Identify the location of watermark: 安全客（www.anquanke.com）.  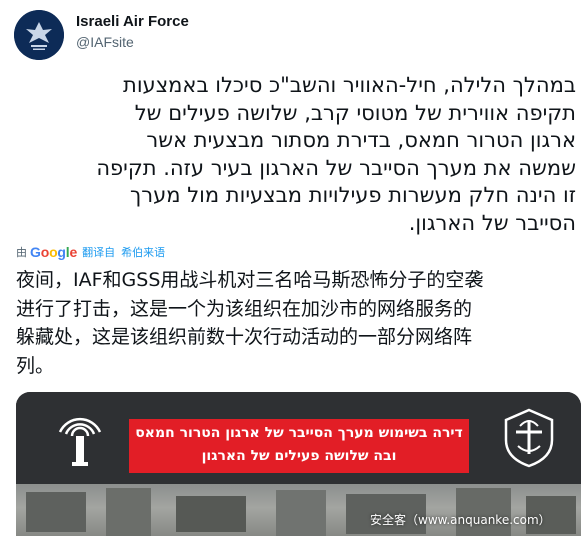
(460, 520).